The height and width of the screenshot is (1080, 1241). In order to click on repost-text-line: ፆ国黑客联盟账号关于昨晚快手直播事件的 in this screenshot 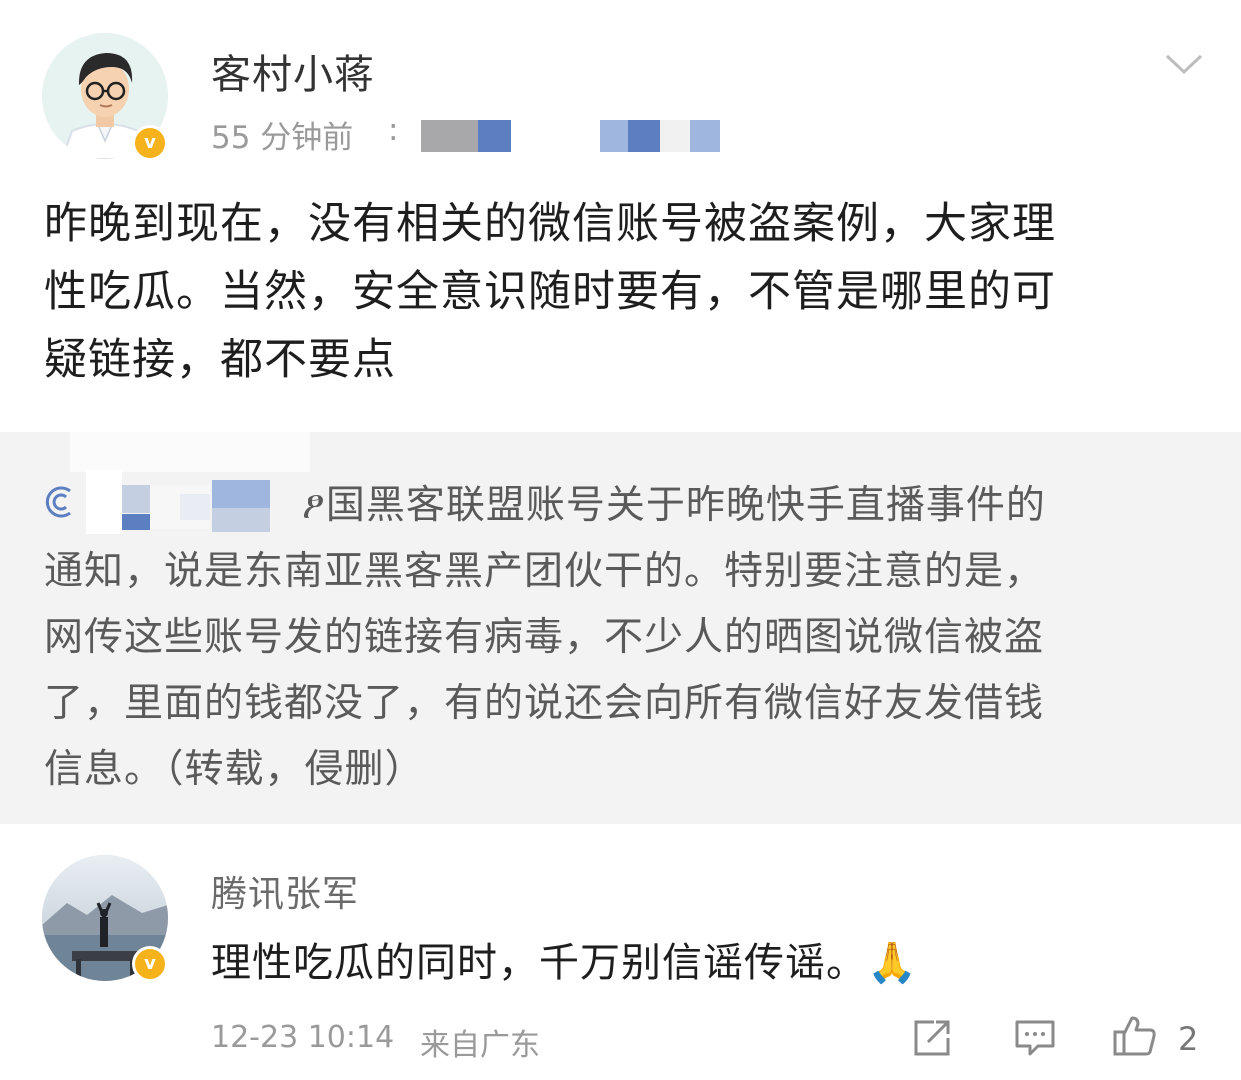, I will do `click(674, 505)`.